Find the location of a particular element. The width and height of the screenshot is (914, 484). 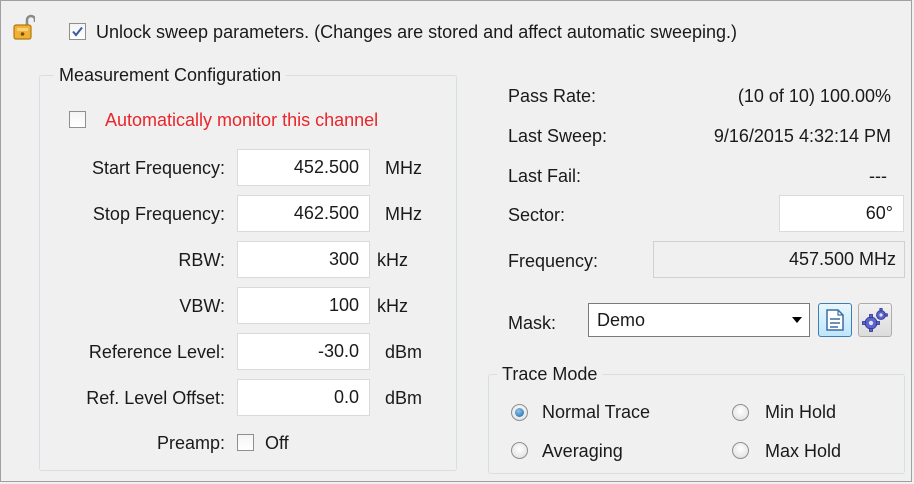

gears-icon is located at coordinates (875, 320).